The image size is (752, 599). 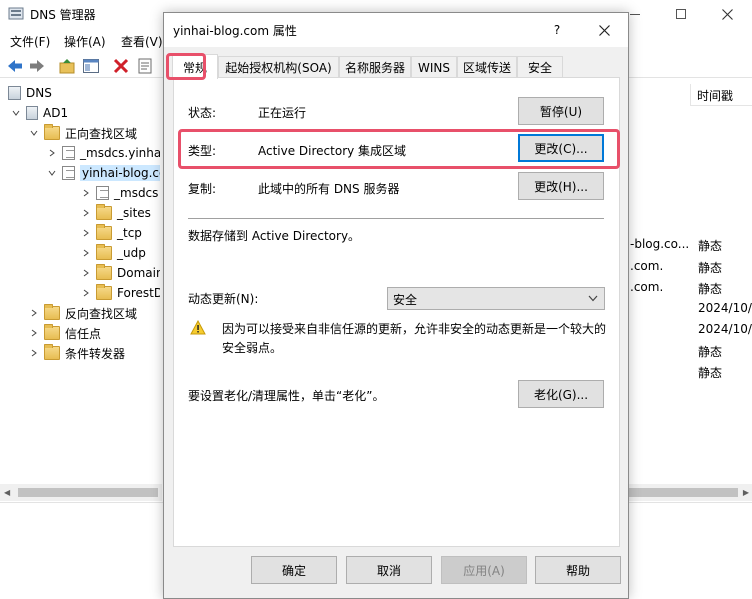 I want to click on tree-item-udp: _udp, so click(x=113, y=253).